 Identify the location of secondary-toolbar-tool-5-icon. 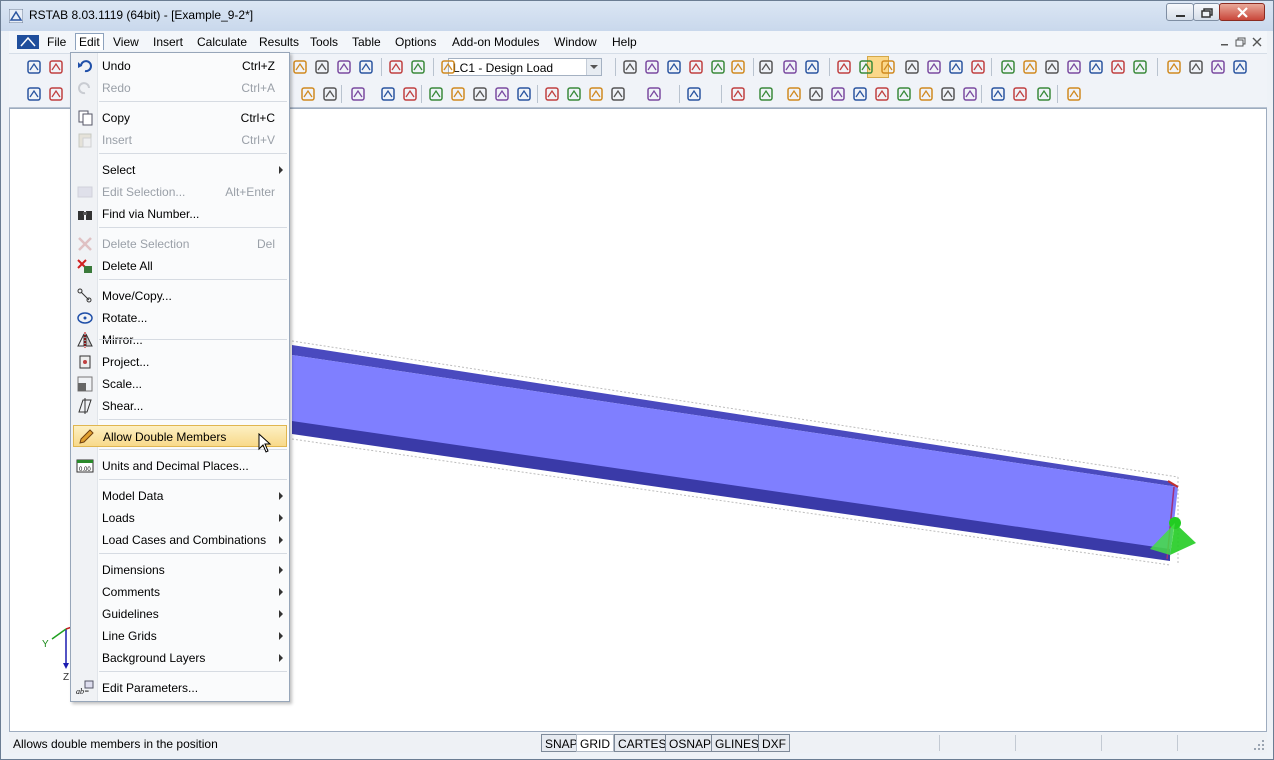
(330, 94).